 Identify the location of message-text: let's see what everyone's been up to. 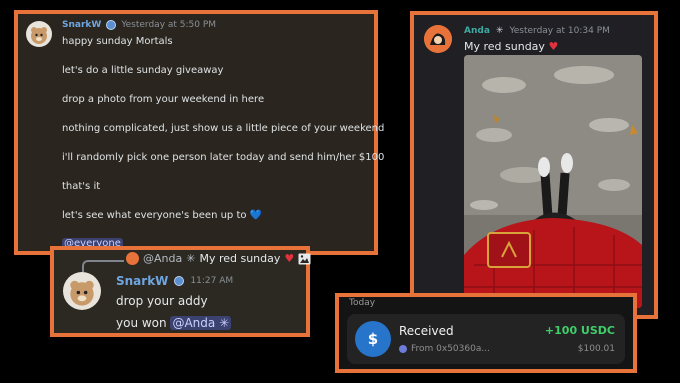
(154, 215).